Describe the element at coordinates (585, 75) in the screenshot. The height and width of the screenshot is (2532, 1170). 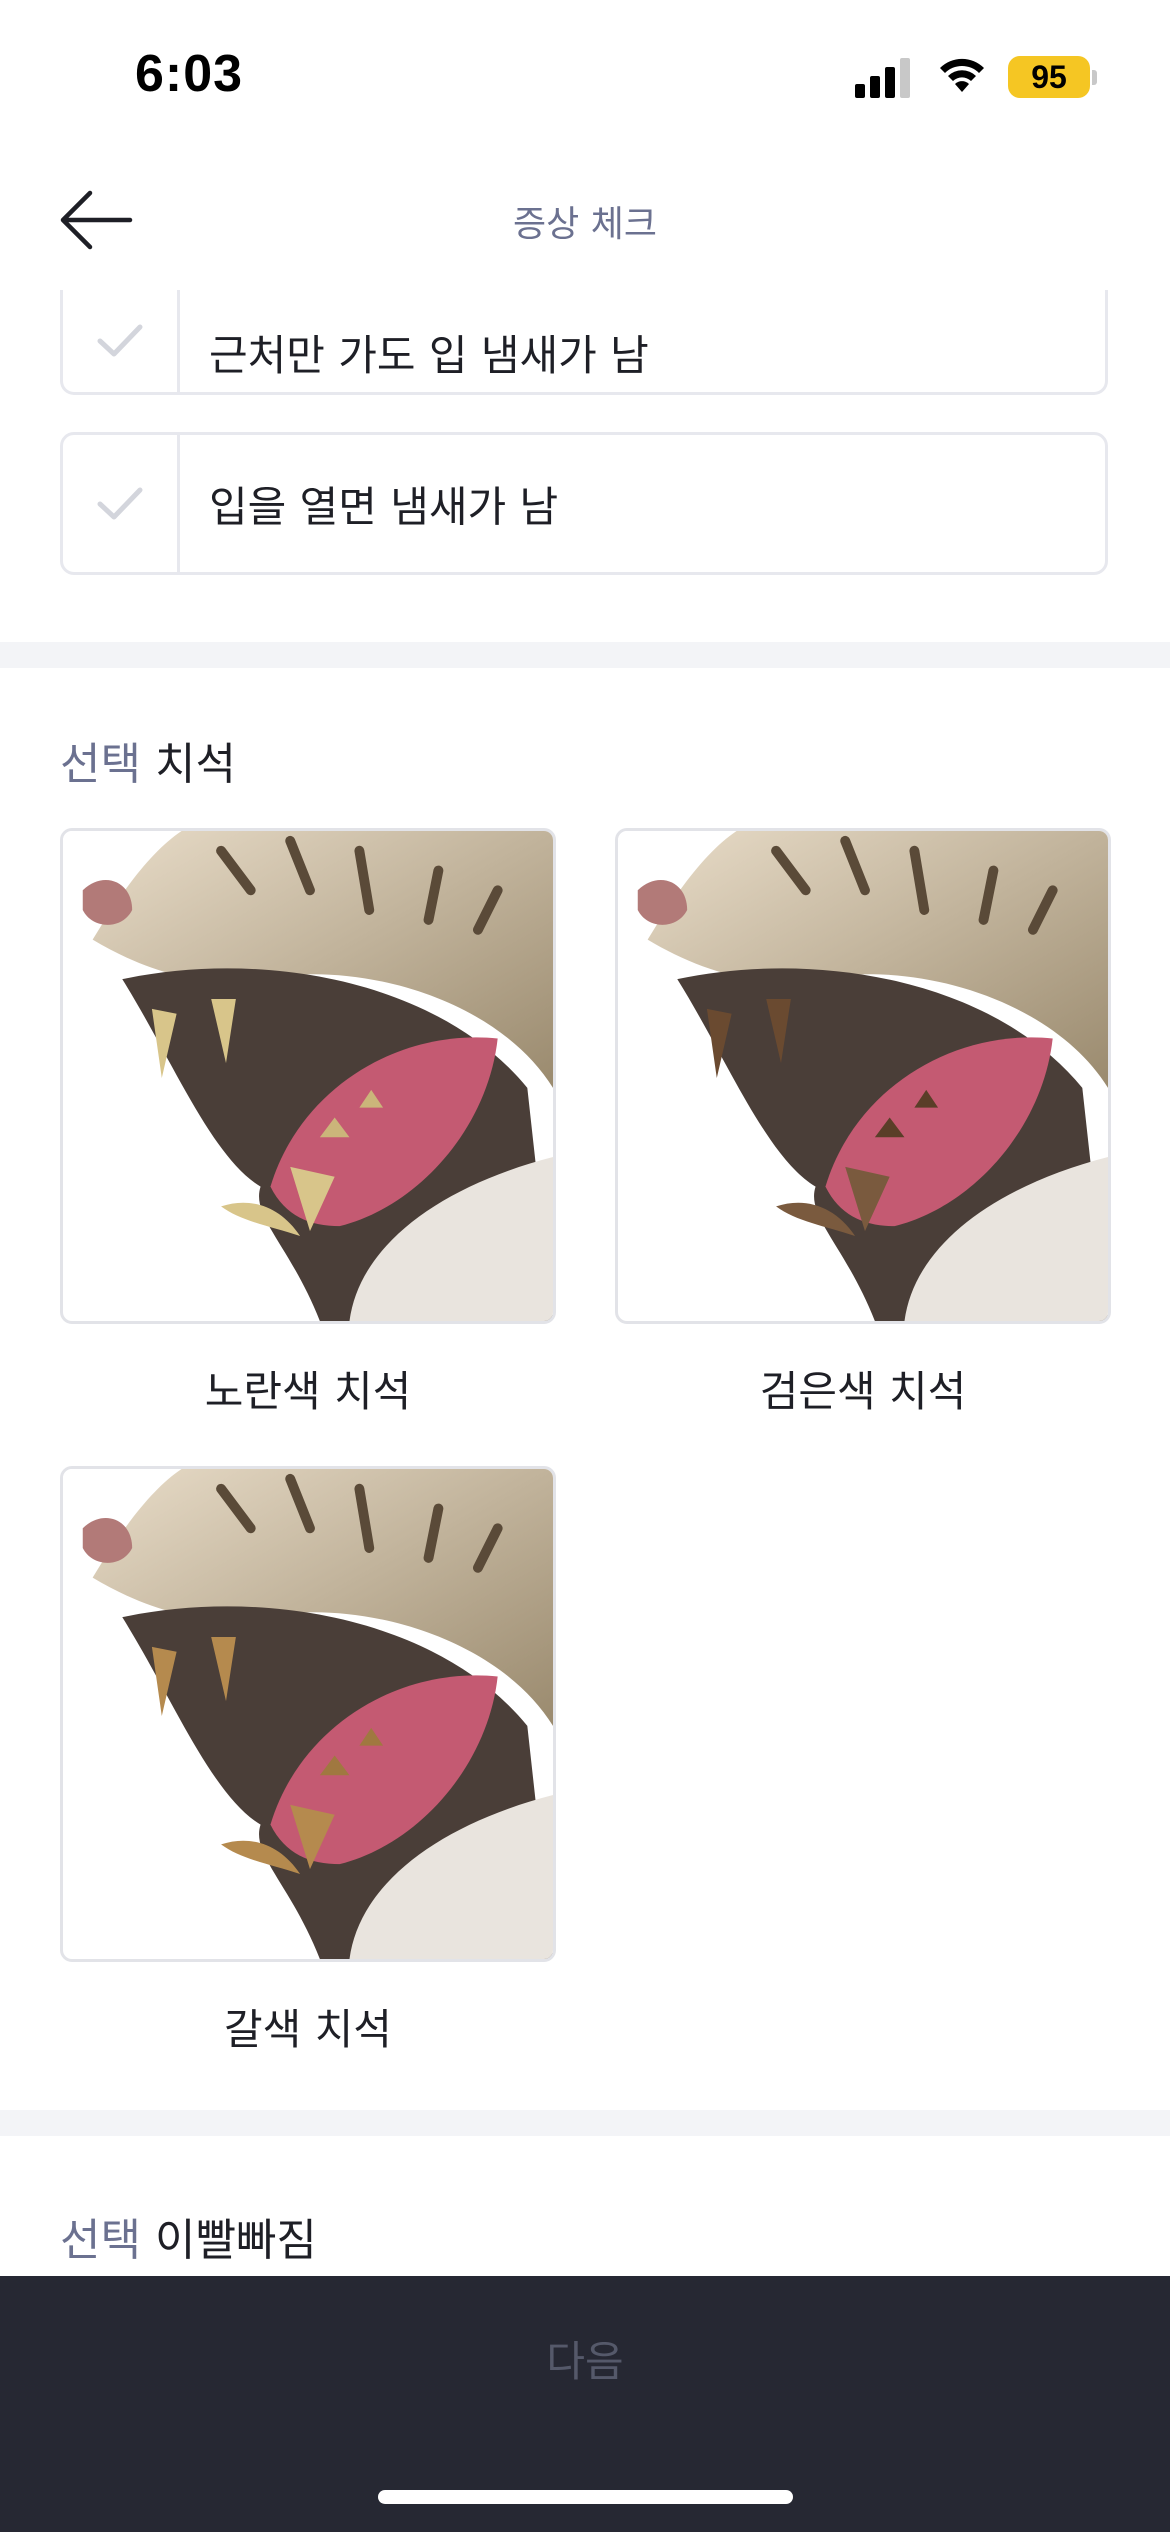
I see `status-bar: 6:03 95` at that location.